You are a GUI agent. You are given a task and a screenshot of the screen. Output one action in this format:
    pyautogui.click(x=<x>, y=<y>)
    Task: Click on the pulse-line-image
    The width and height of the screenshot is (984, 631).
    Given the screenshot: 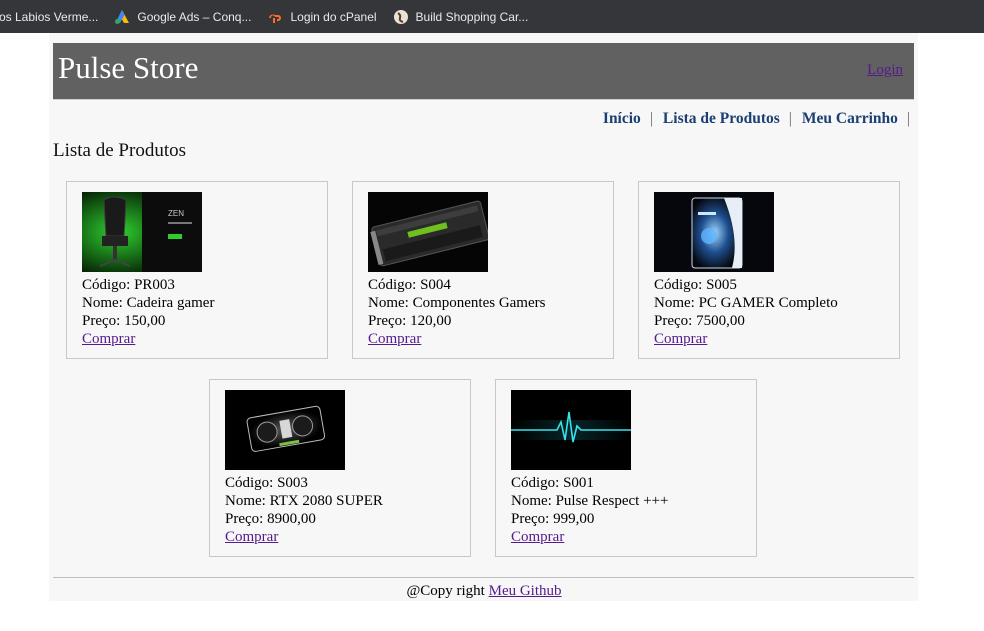 What is the action you would take?
    pyautogui.click(x=571, y=430)
    